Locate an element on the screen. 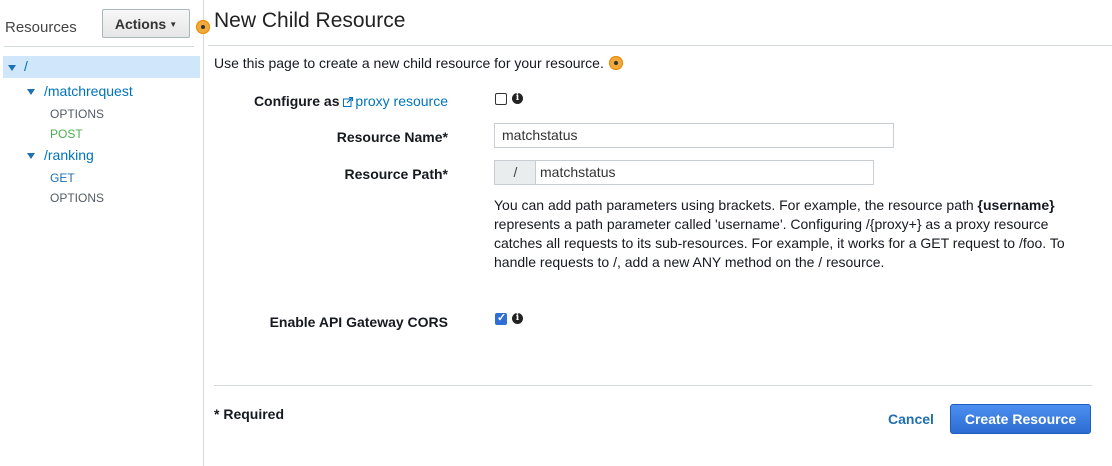  tree-item-matchrequest: /matchrequest is located at coordinates (100, 92).